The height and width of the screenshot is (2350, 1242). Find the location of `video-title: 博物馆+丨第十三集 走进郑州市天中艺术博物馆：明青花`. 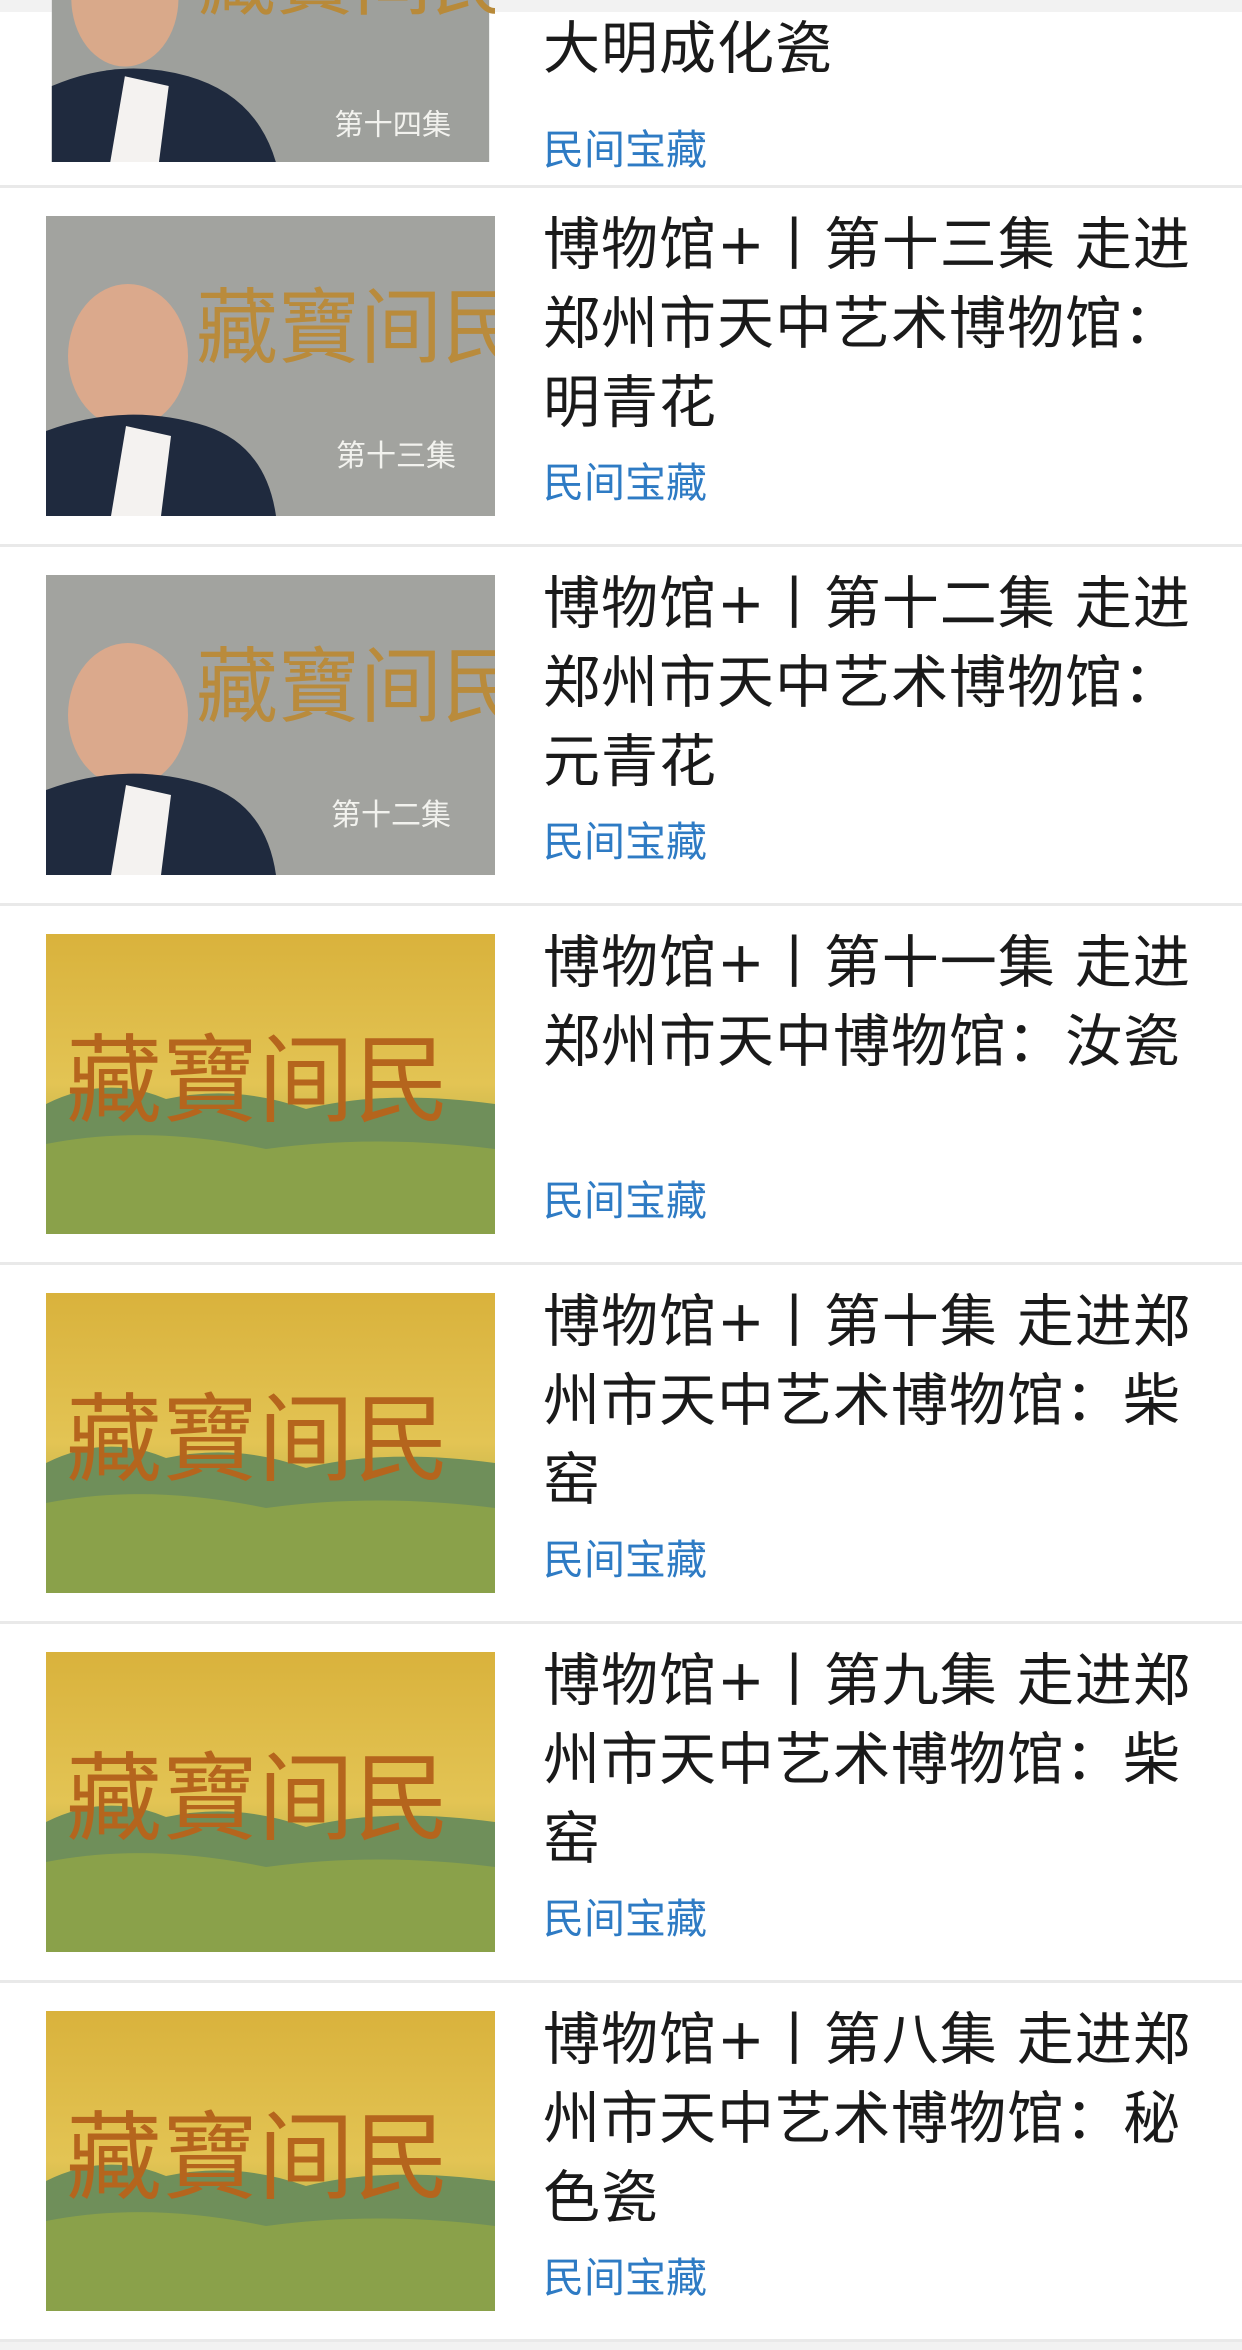

video-title: 博物馆+丨第十三集 走进郑州市天中艺术博物馆：明青花 is located at coordinates (877, 324).